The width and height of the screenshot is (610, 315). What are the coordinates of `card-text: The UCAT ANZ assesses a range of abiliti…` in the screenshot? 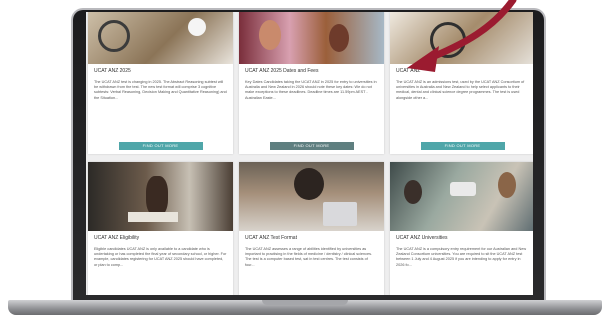 It's located at (309, 257).